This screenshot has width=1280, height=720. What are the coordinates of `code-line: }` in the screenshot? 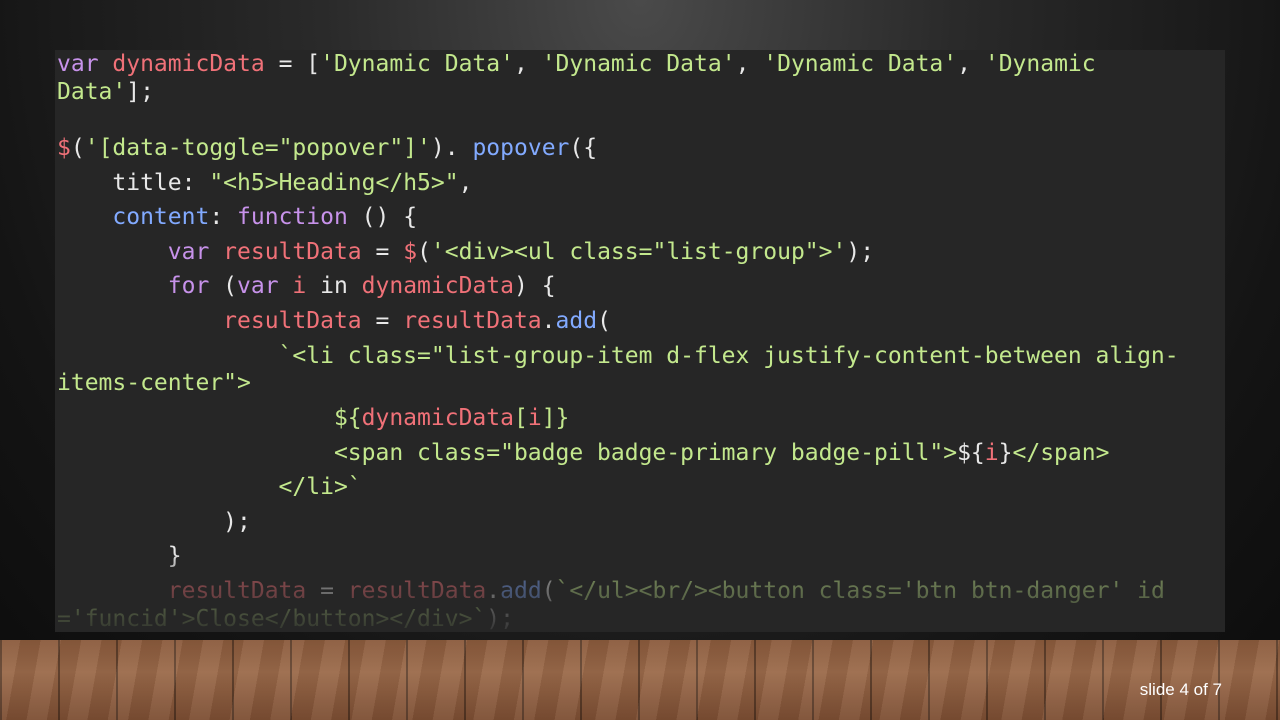 It's located at (119, 556).